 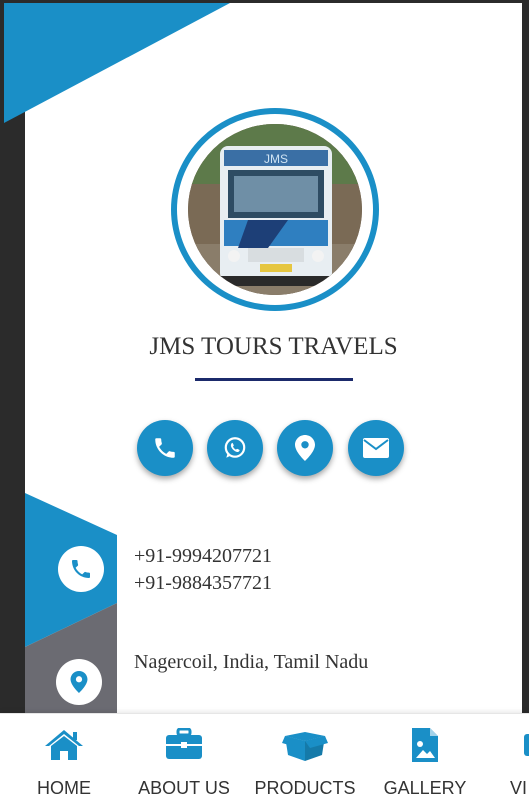 I want to click on email-button, so click(x=376, y=448).